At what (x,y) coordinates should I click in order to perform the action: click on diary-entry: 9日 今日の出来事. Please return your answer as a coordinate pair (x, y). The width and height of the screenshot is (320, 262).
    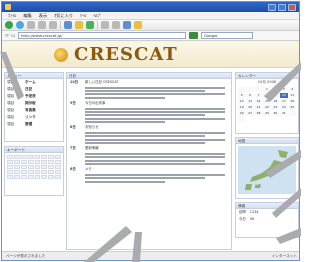
    Looking at the image, I should click on (149, 103).